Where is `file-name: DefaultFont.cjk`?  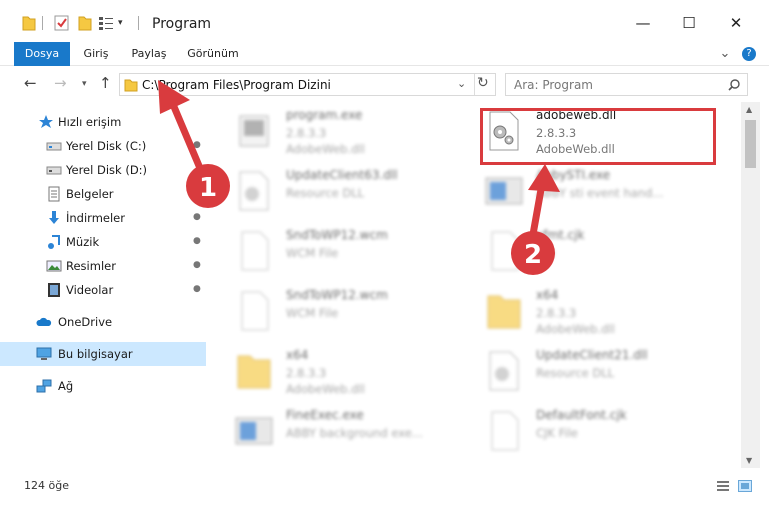
file-name: DefaultFont.cjk is located at coordinates (581, 415).